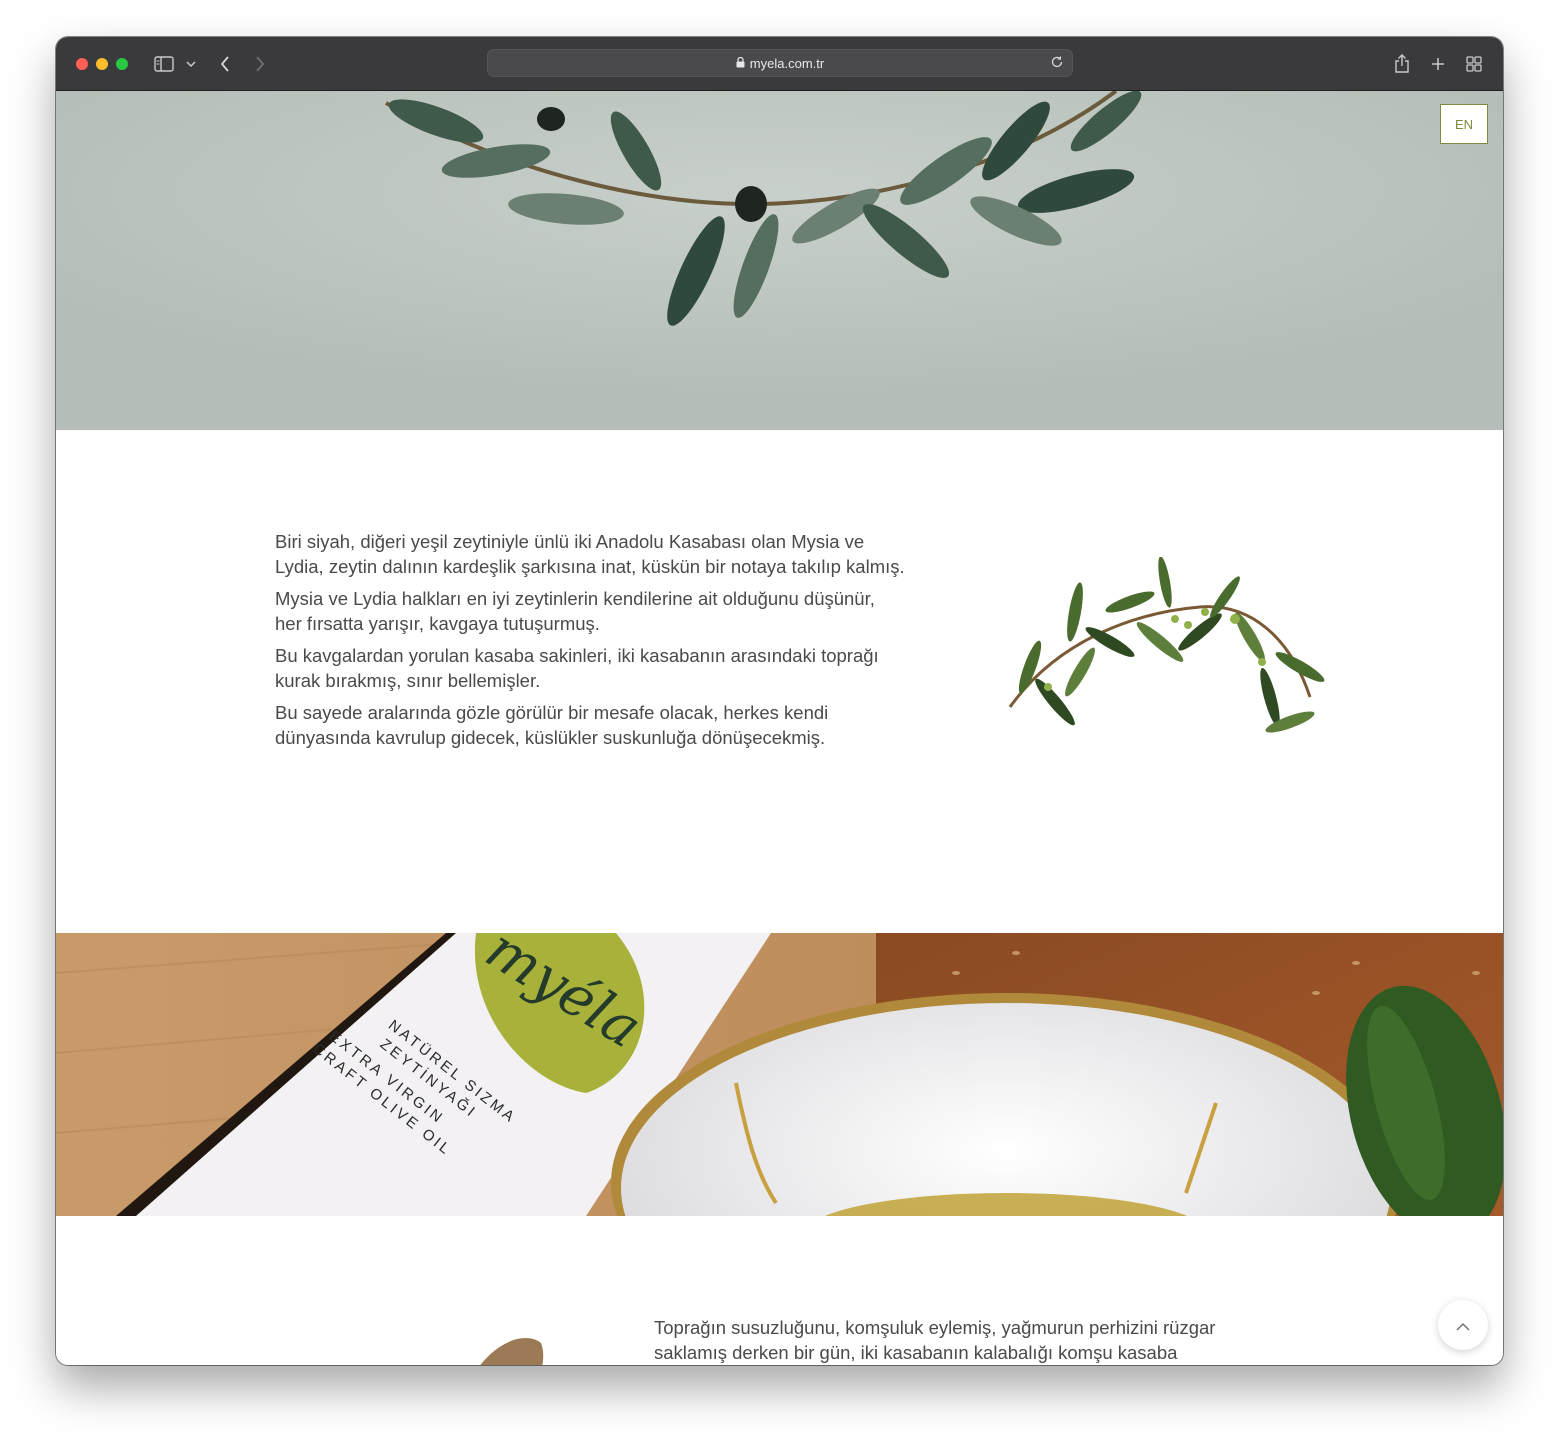  Describe the element at coordinates (164, 64) in the screenshot. I see `sidebar-toggle-icon` at that location.